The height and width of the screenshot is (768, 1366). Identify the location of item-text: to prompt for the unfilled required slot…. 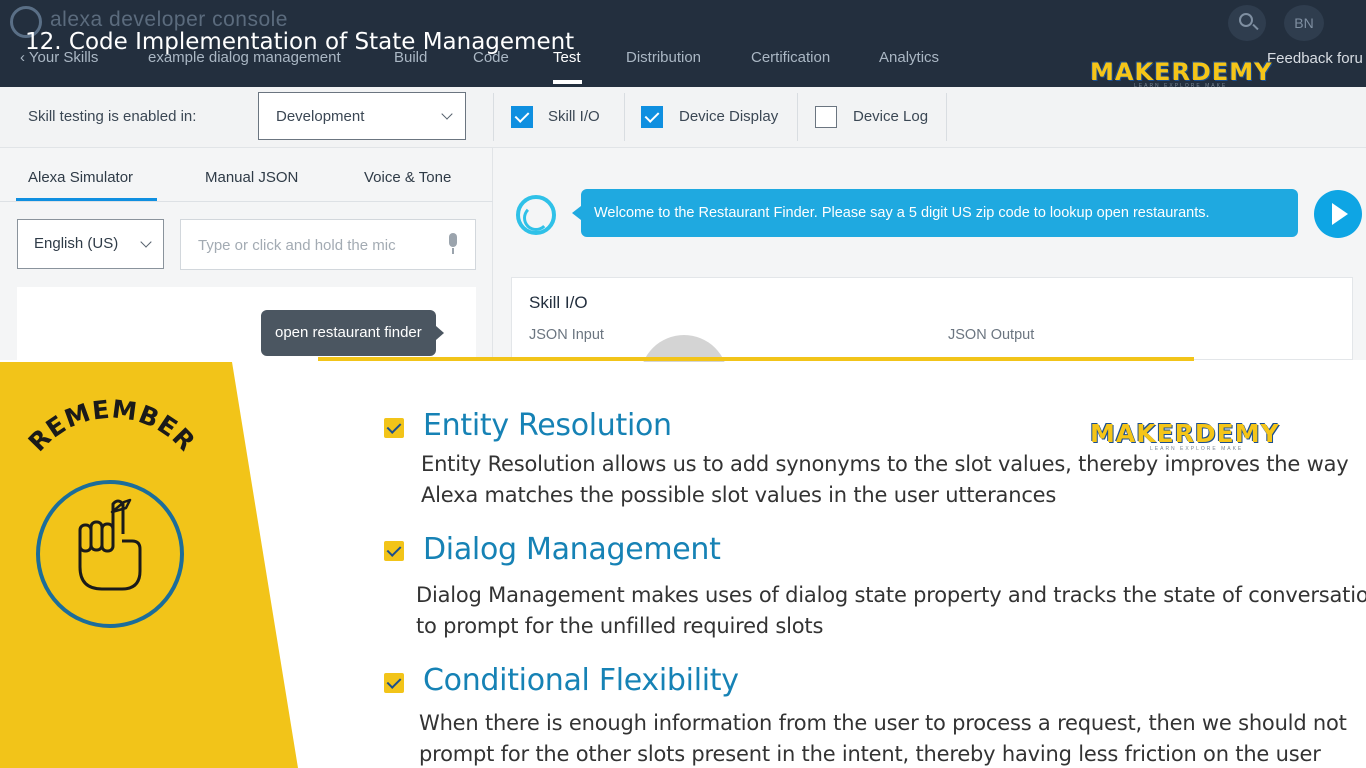
(620, 626).